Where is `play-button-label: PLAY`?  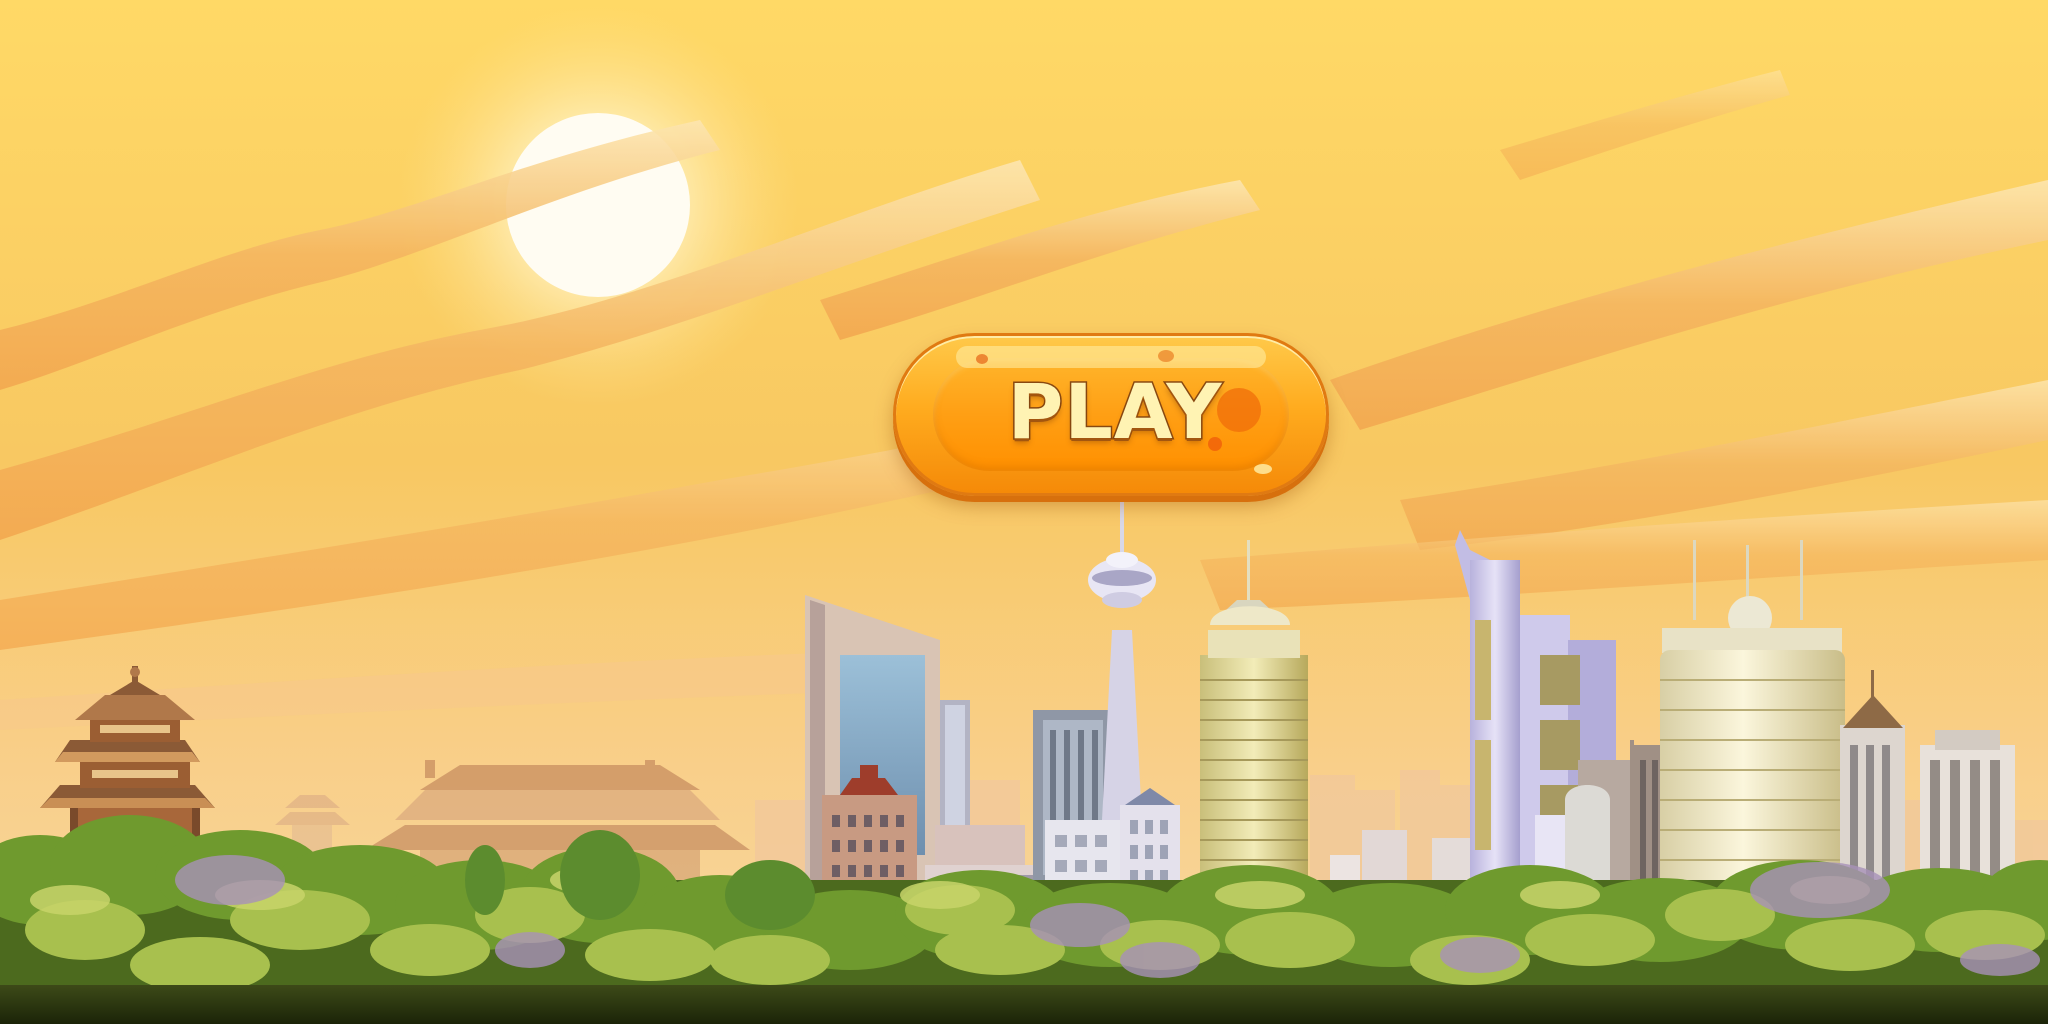
play-button-label: PLAY is located at coordinates (1114, 412).